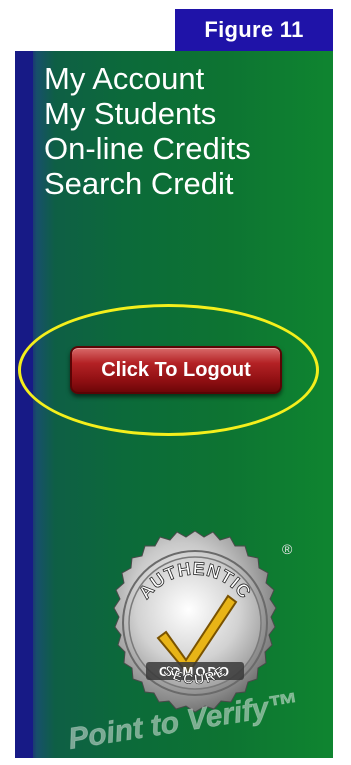 This screenshot has height=765, width=351. Describe the element at coordinates (147, 78) in the screenshot. I see `nav-item-my-account: My Account` at that location.